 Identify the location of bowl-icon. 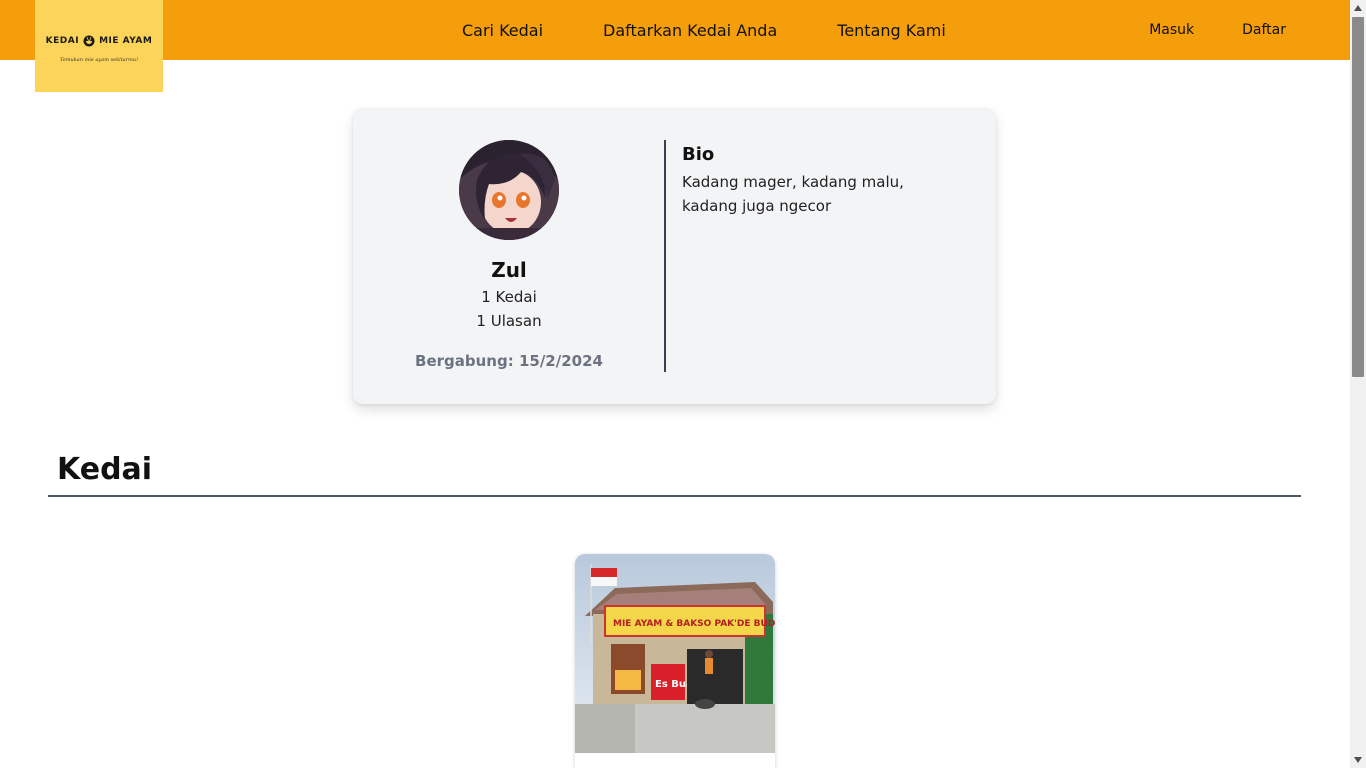
(89, 41).